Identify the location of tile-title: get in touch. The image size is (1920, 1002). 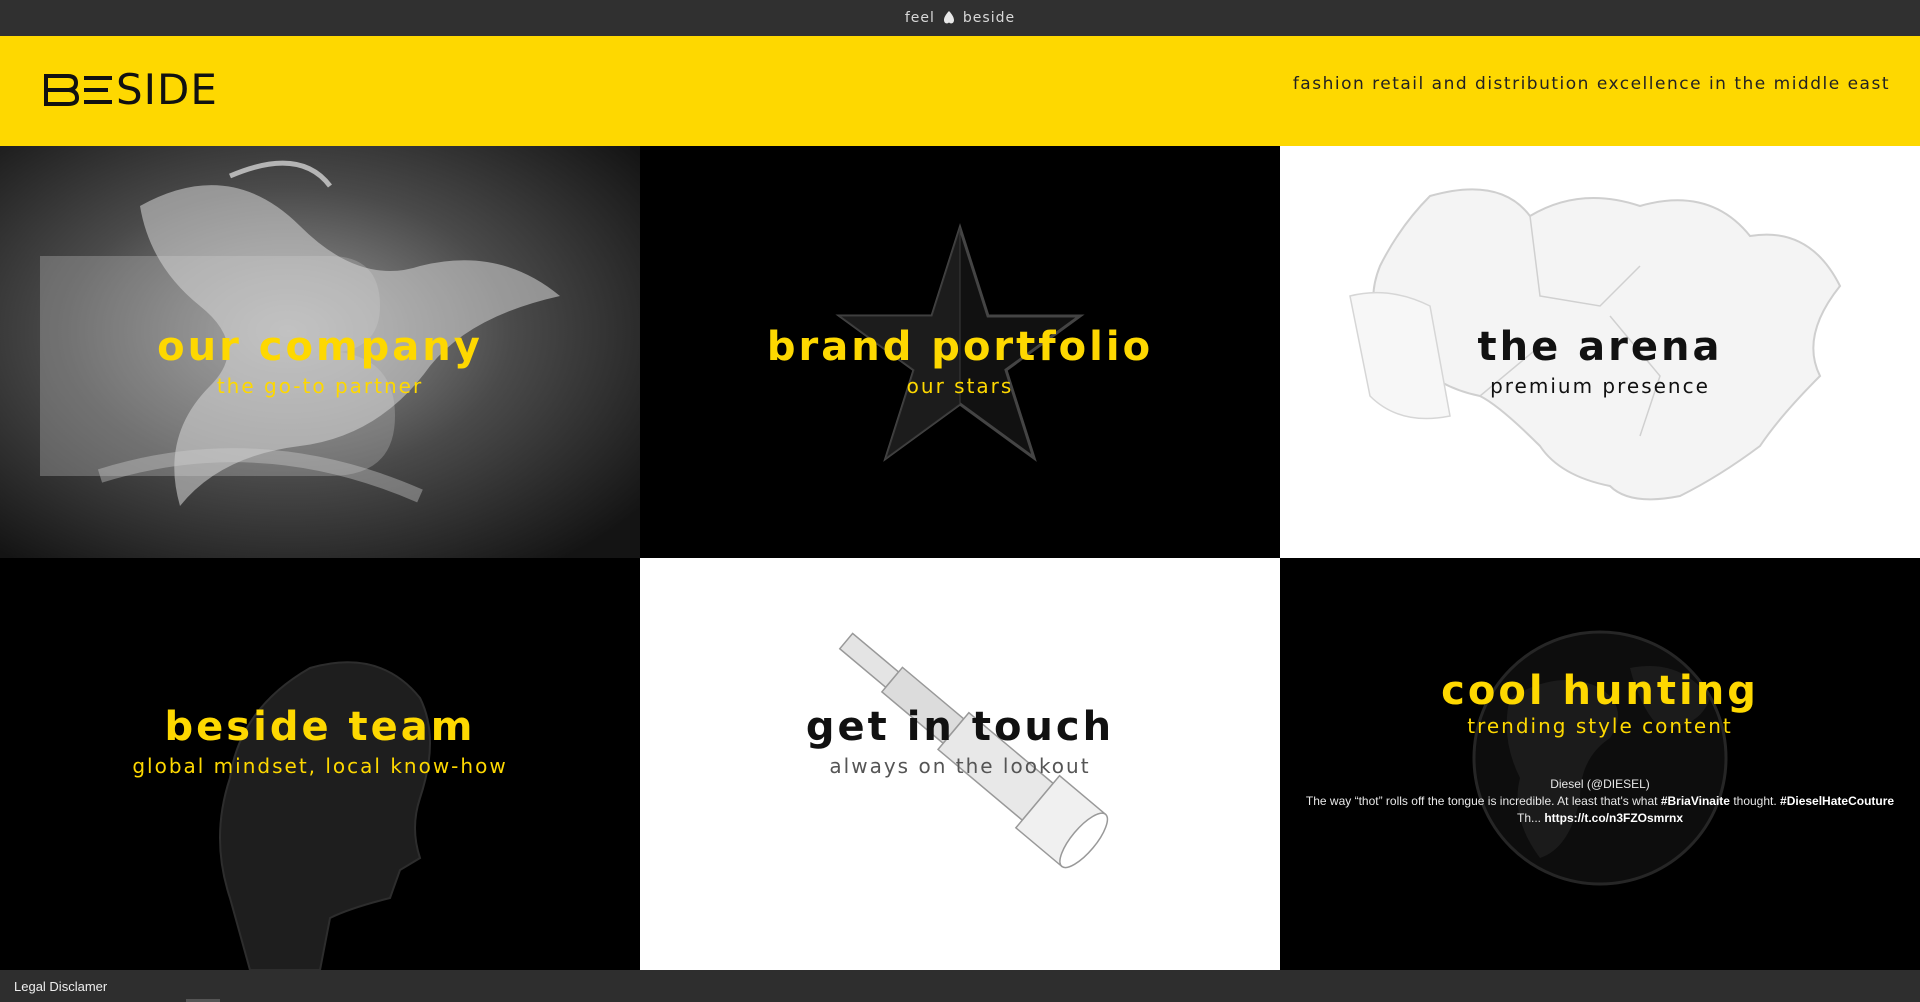
(960, 727).